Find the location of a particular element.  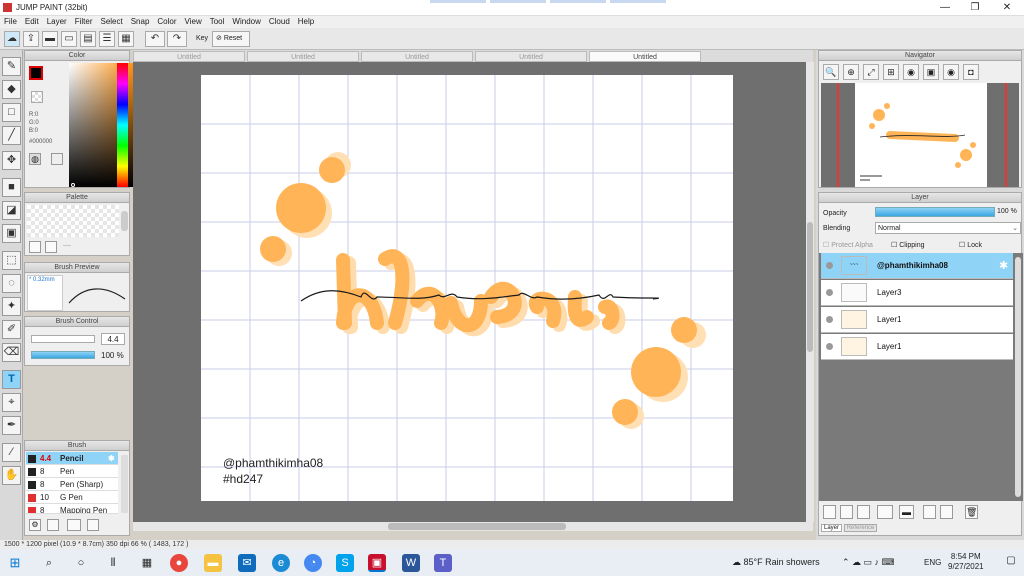

select-rect-tool-icon: ⬚ is located at coordinates (11, 260).